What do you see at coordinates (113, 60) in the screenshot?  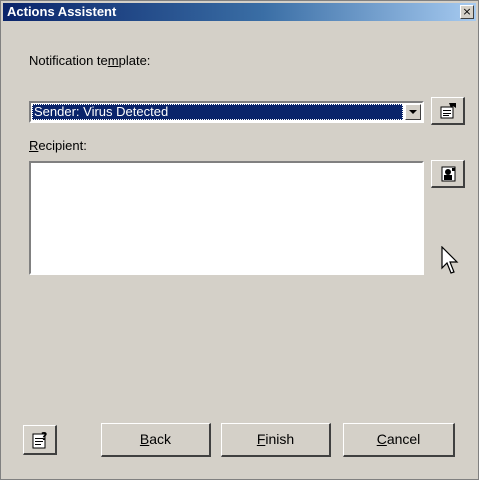 I see `notification-template-label-mnemonic: m` at bounding box center [113, 60].